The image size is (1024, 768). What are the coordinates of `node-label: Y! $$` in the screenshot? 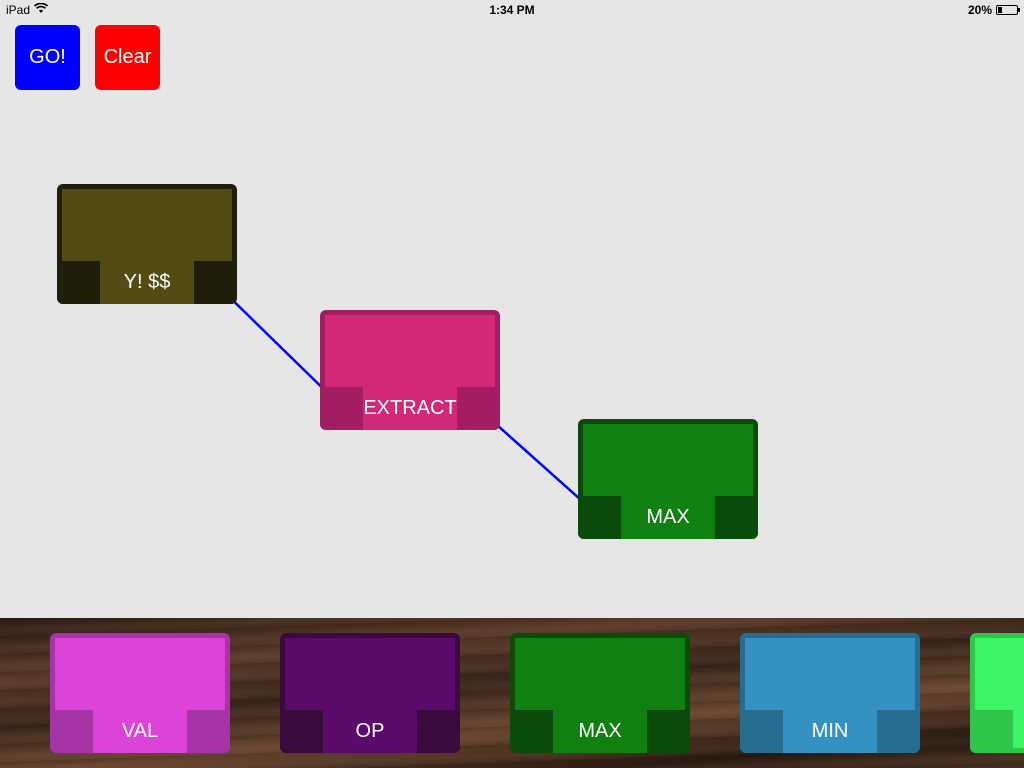 It's located at (147, 282).